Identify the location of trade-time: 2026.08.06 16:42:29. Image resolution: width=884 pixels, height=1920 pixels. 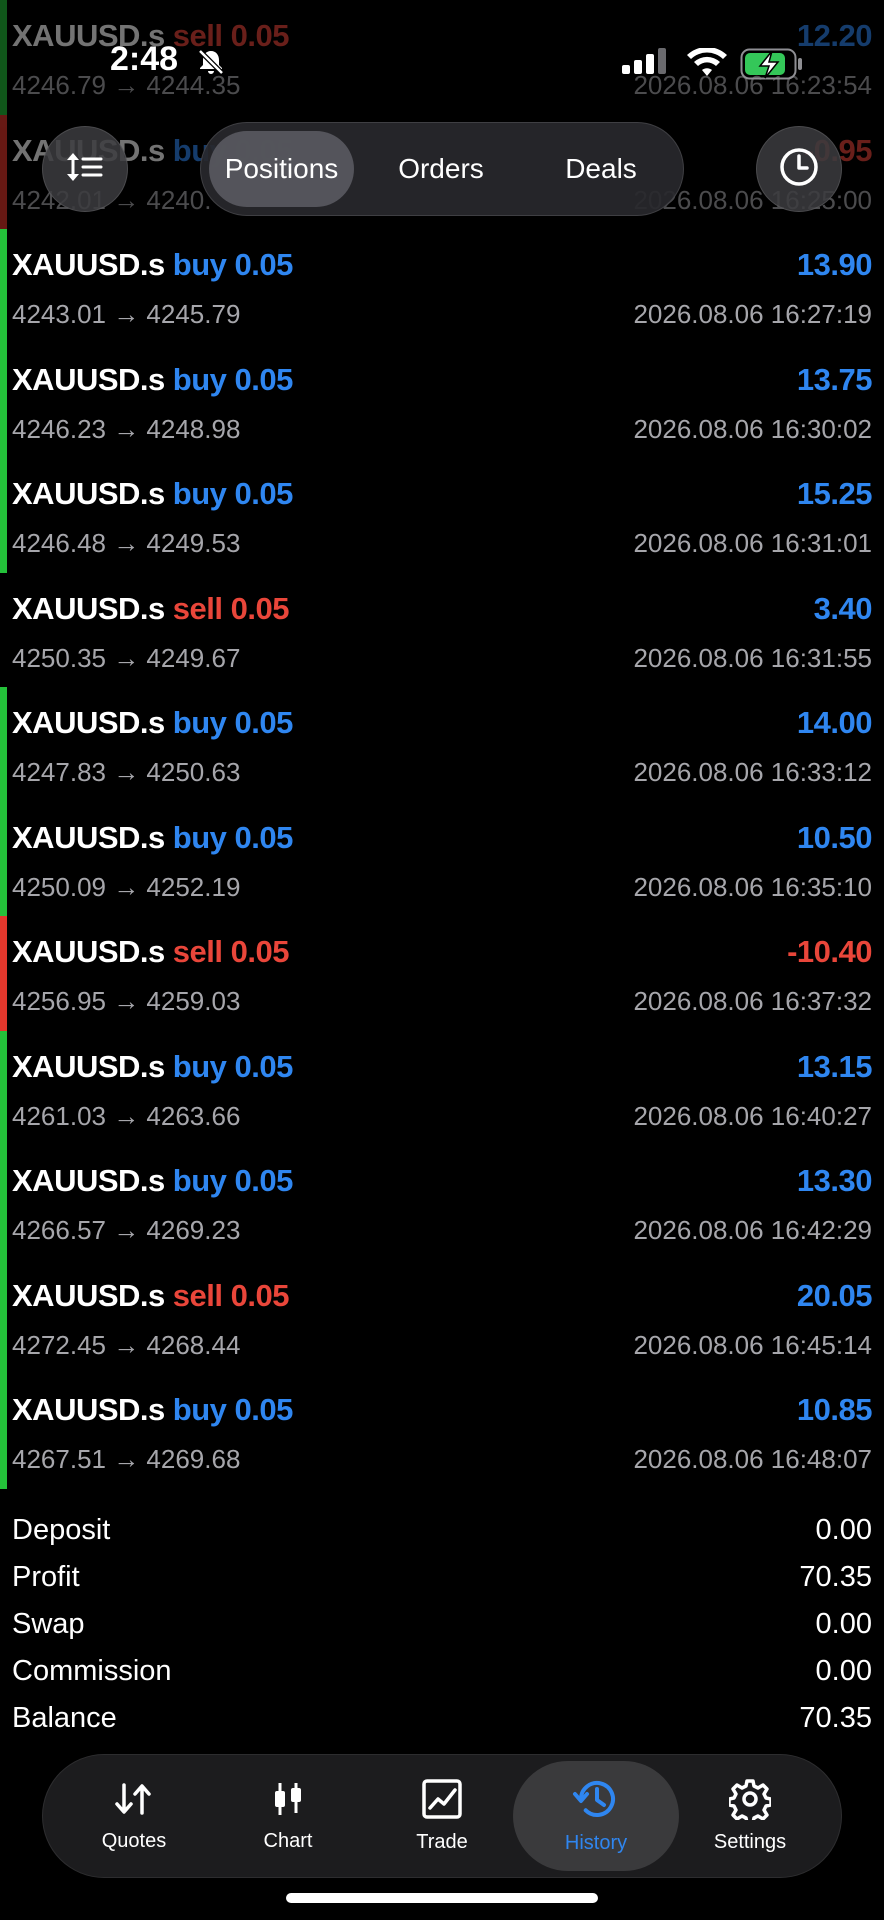
(752, 1230).